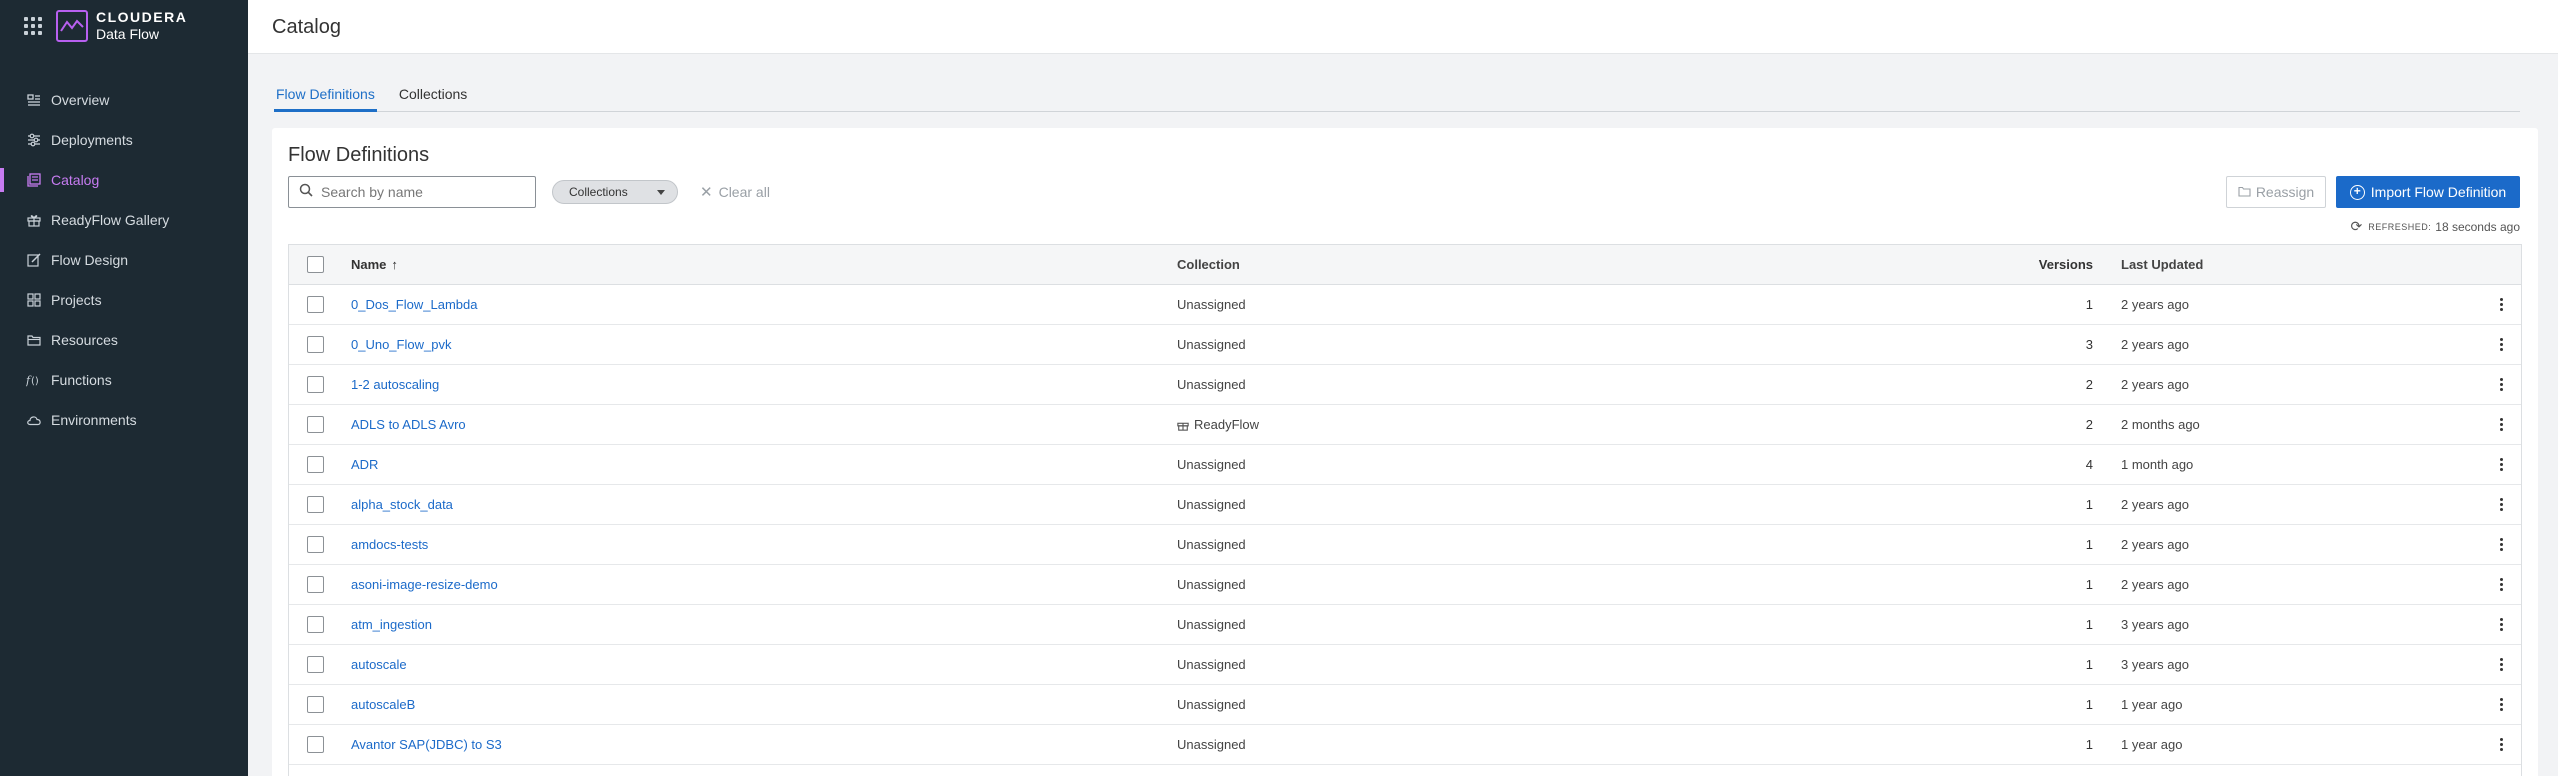 This screenshot has height=776, width=2558. I want to click on projects-icon, so click(34, 300).